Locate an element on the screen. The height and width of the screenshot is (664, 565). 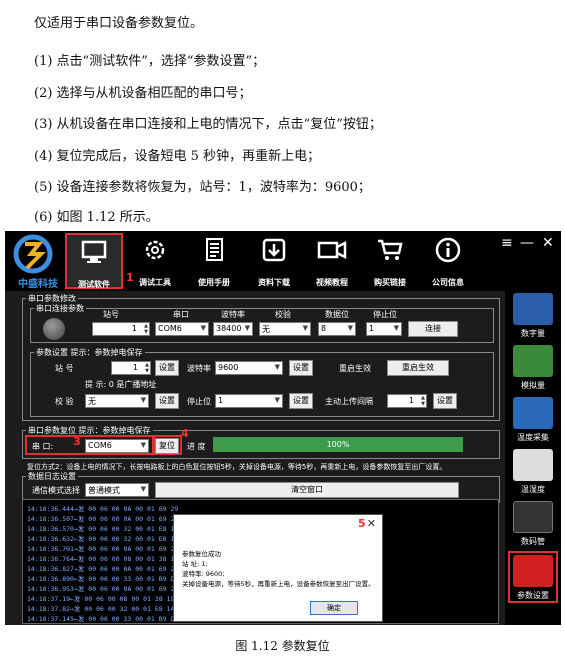
step-3: (3) 从机设备在串口连接和上电的情况下，点击“复位”按钮； is located at coordinates (208, 124).